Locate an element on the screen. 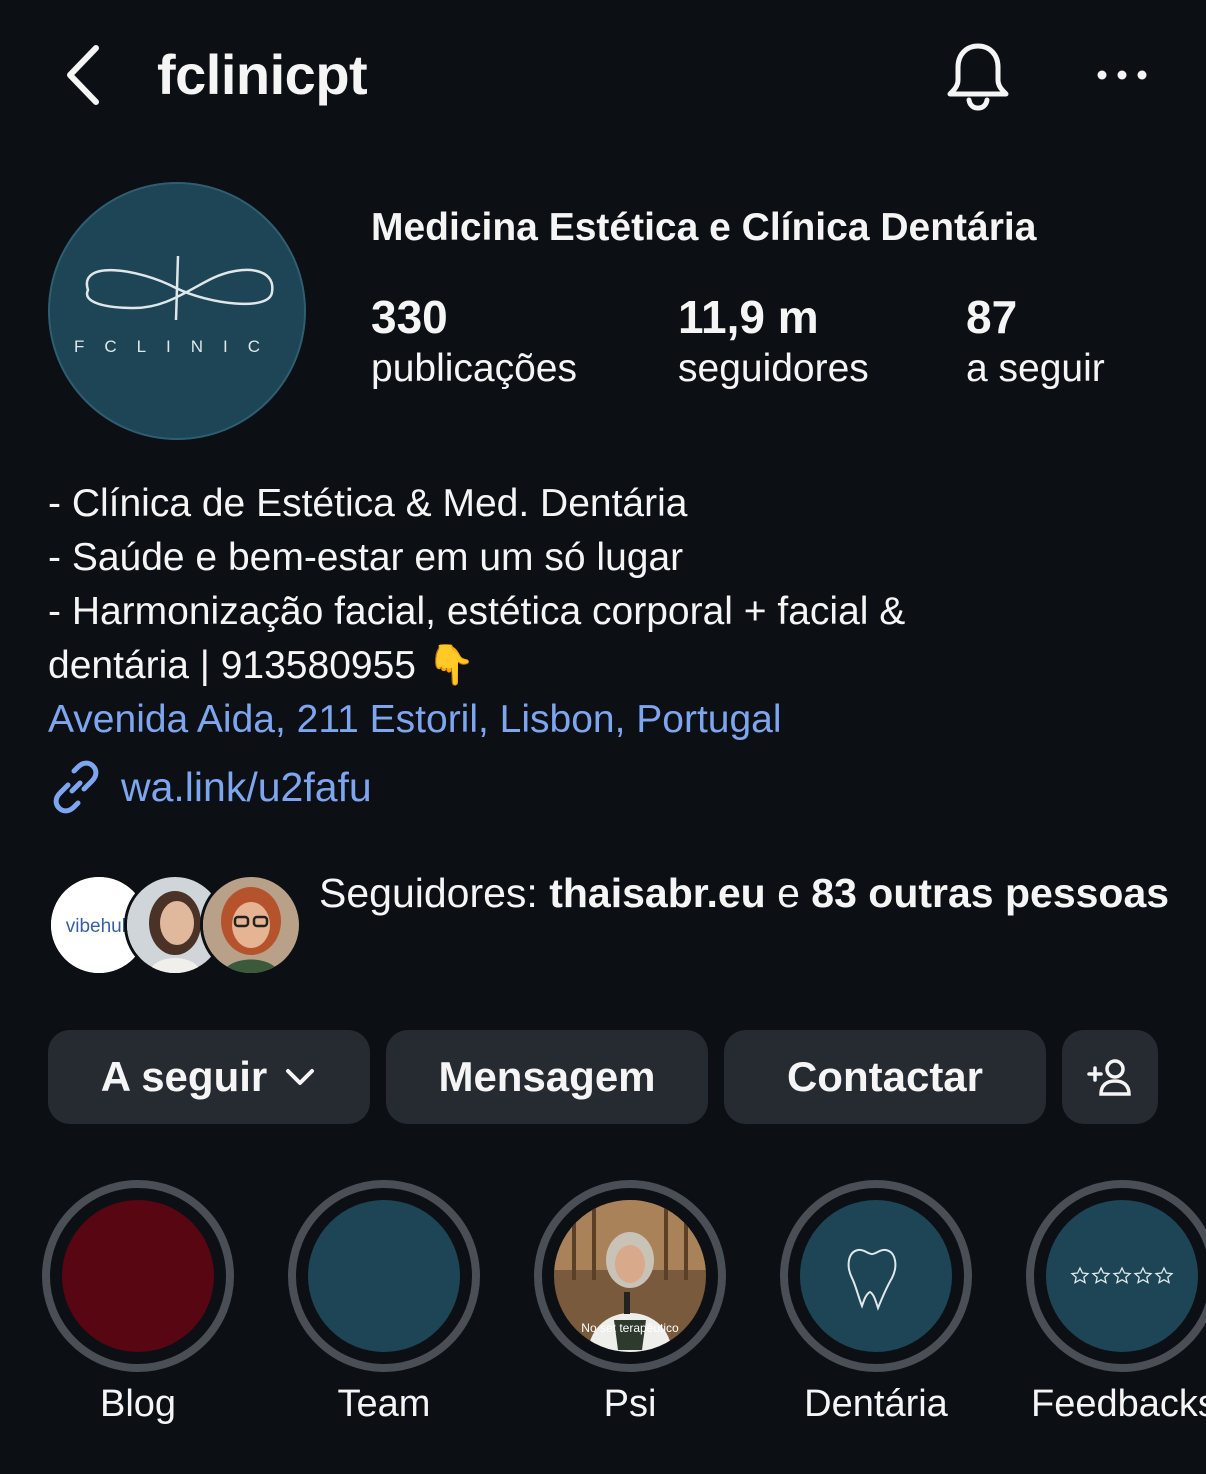  highlight-dentaria is located at coordinates (876, 1276).